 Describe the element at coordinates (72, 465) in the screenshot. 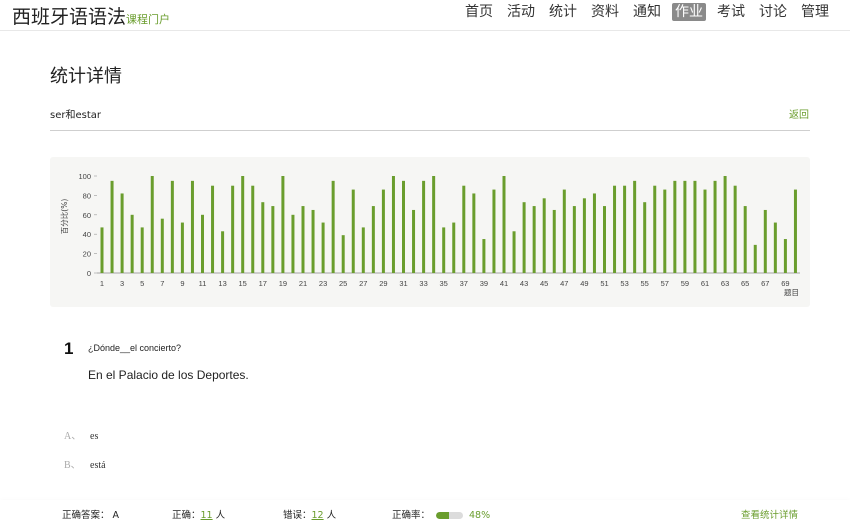

I see `option-b-letter: B、` at that location.